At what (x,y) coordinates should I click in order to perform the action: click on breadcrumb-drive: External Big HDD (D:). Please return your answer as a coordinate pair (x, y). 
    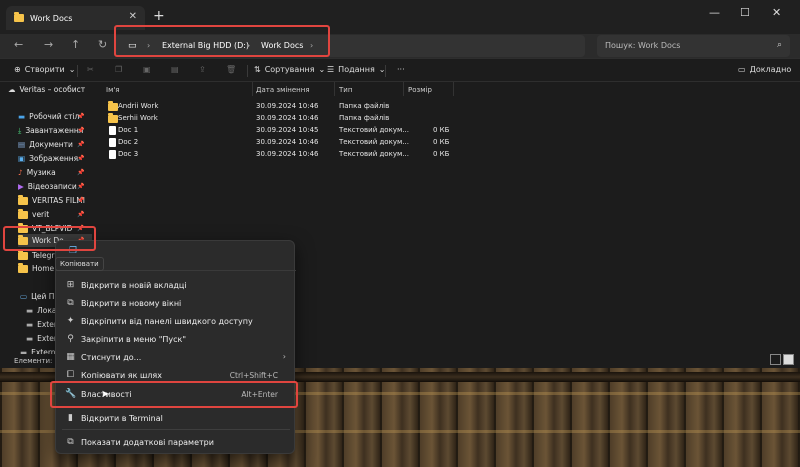
    Looking at the image, I should click on (205, 45).